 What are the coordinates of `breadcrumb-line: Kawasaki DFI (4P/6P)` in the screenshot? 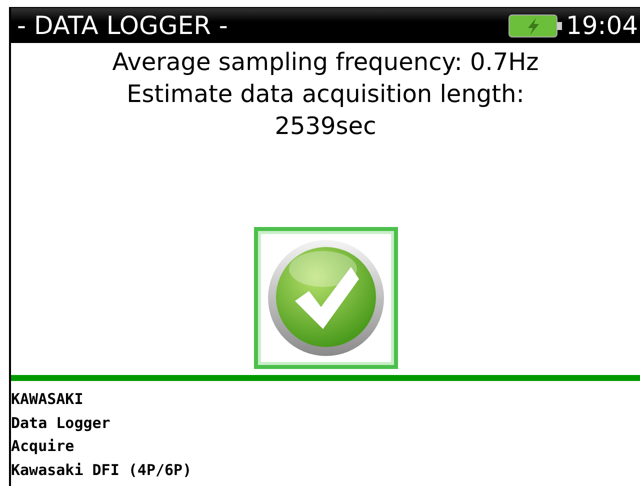 It's located at (102, 470).